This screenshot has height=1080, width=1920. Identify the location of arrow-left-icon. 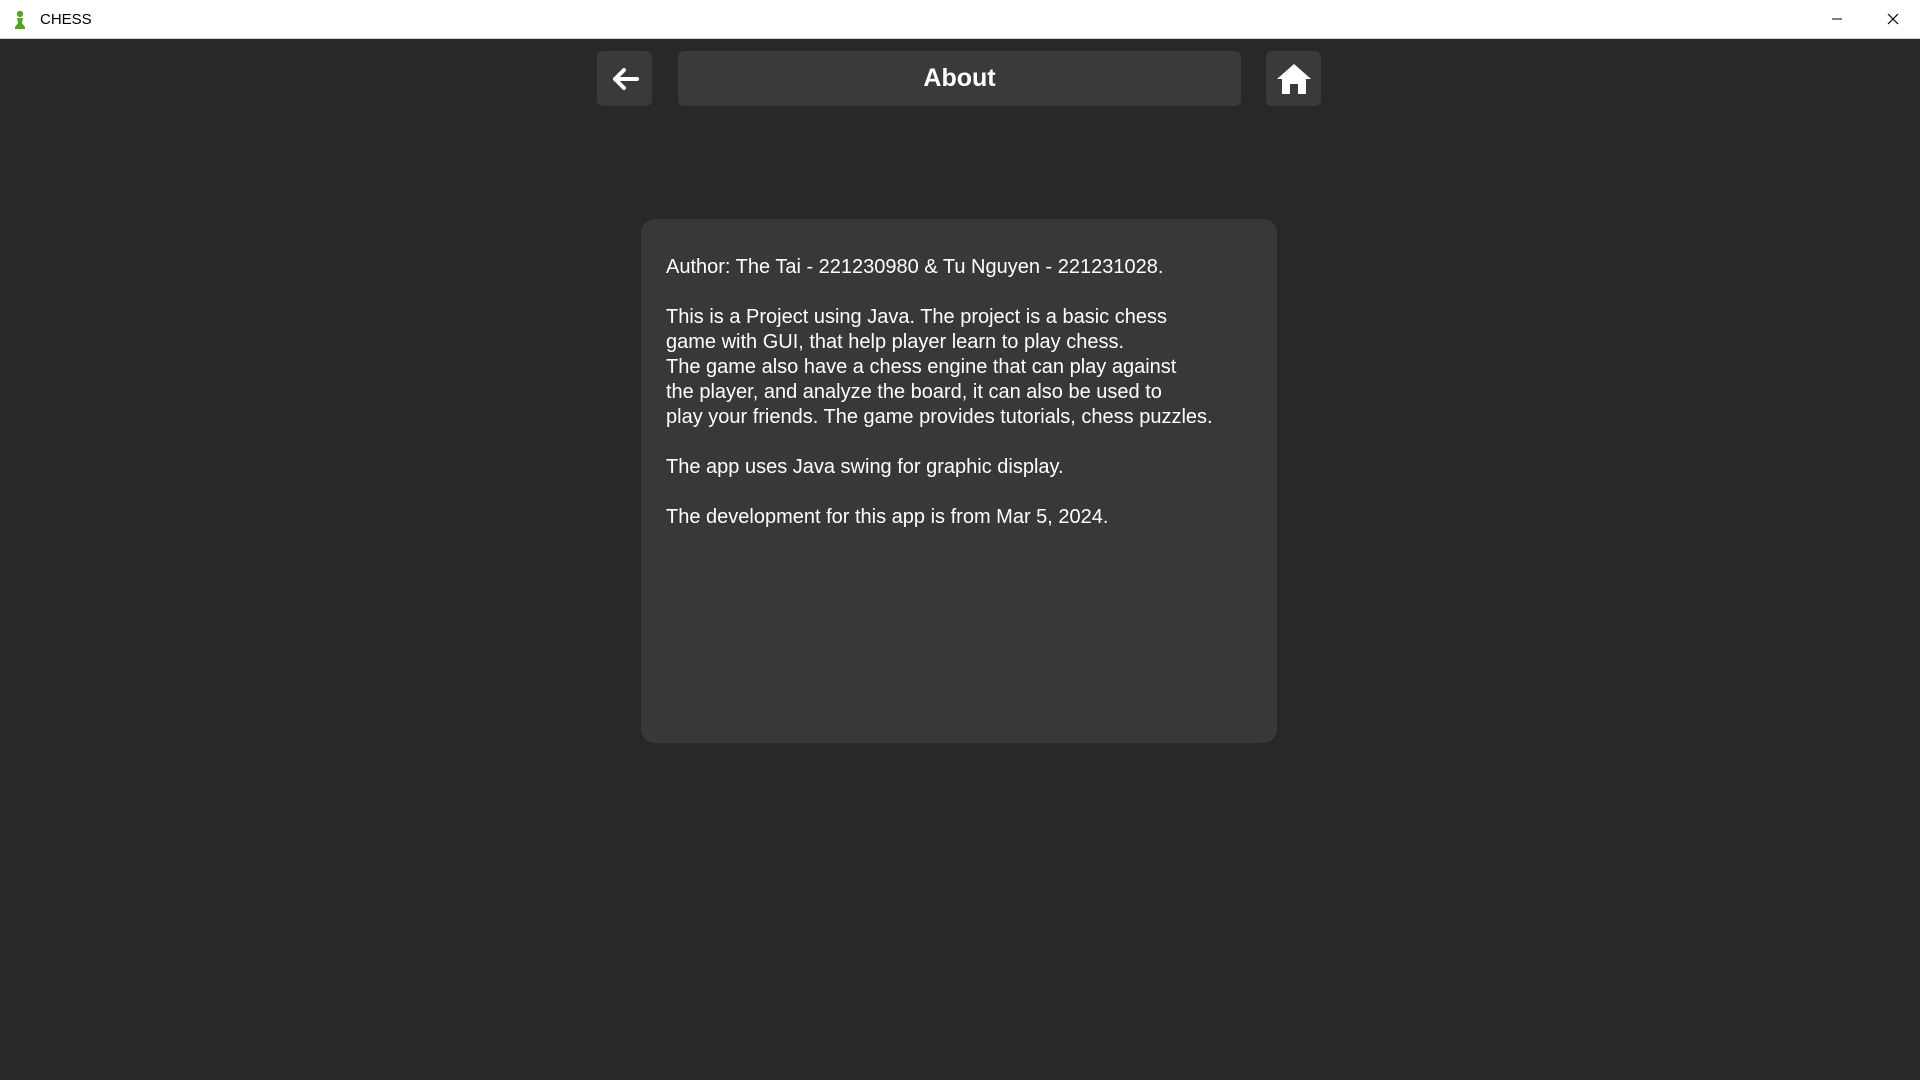
(625, 78).